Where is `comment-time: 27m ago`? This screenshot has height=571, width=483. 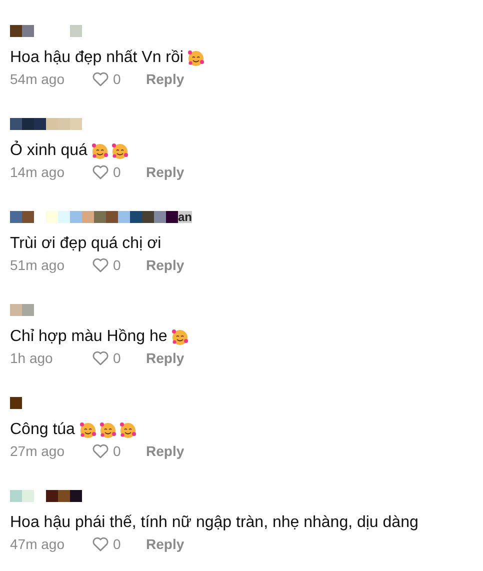
comment-time: 27m ago is located at coordinates (38, 451).